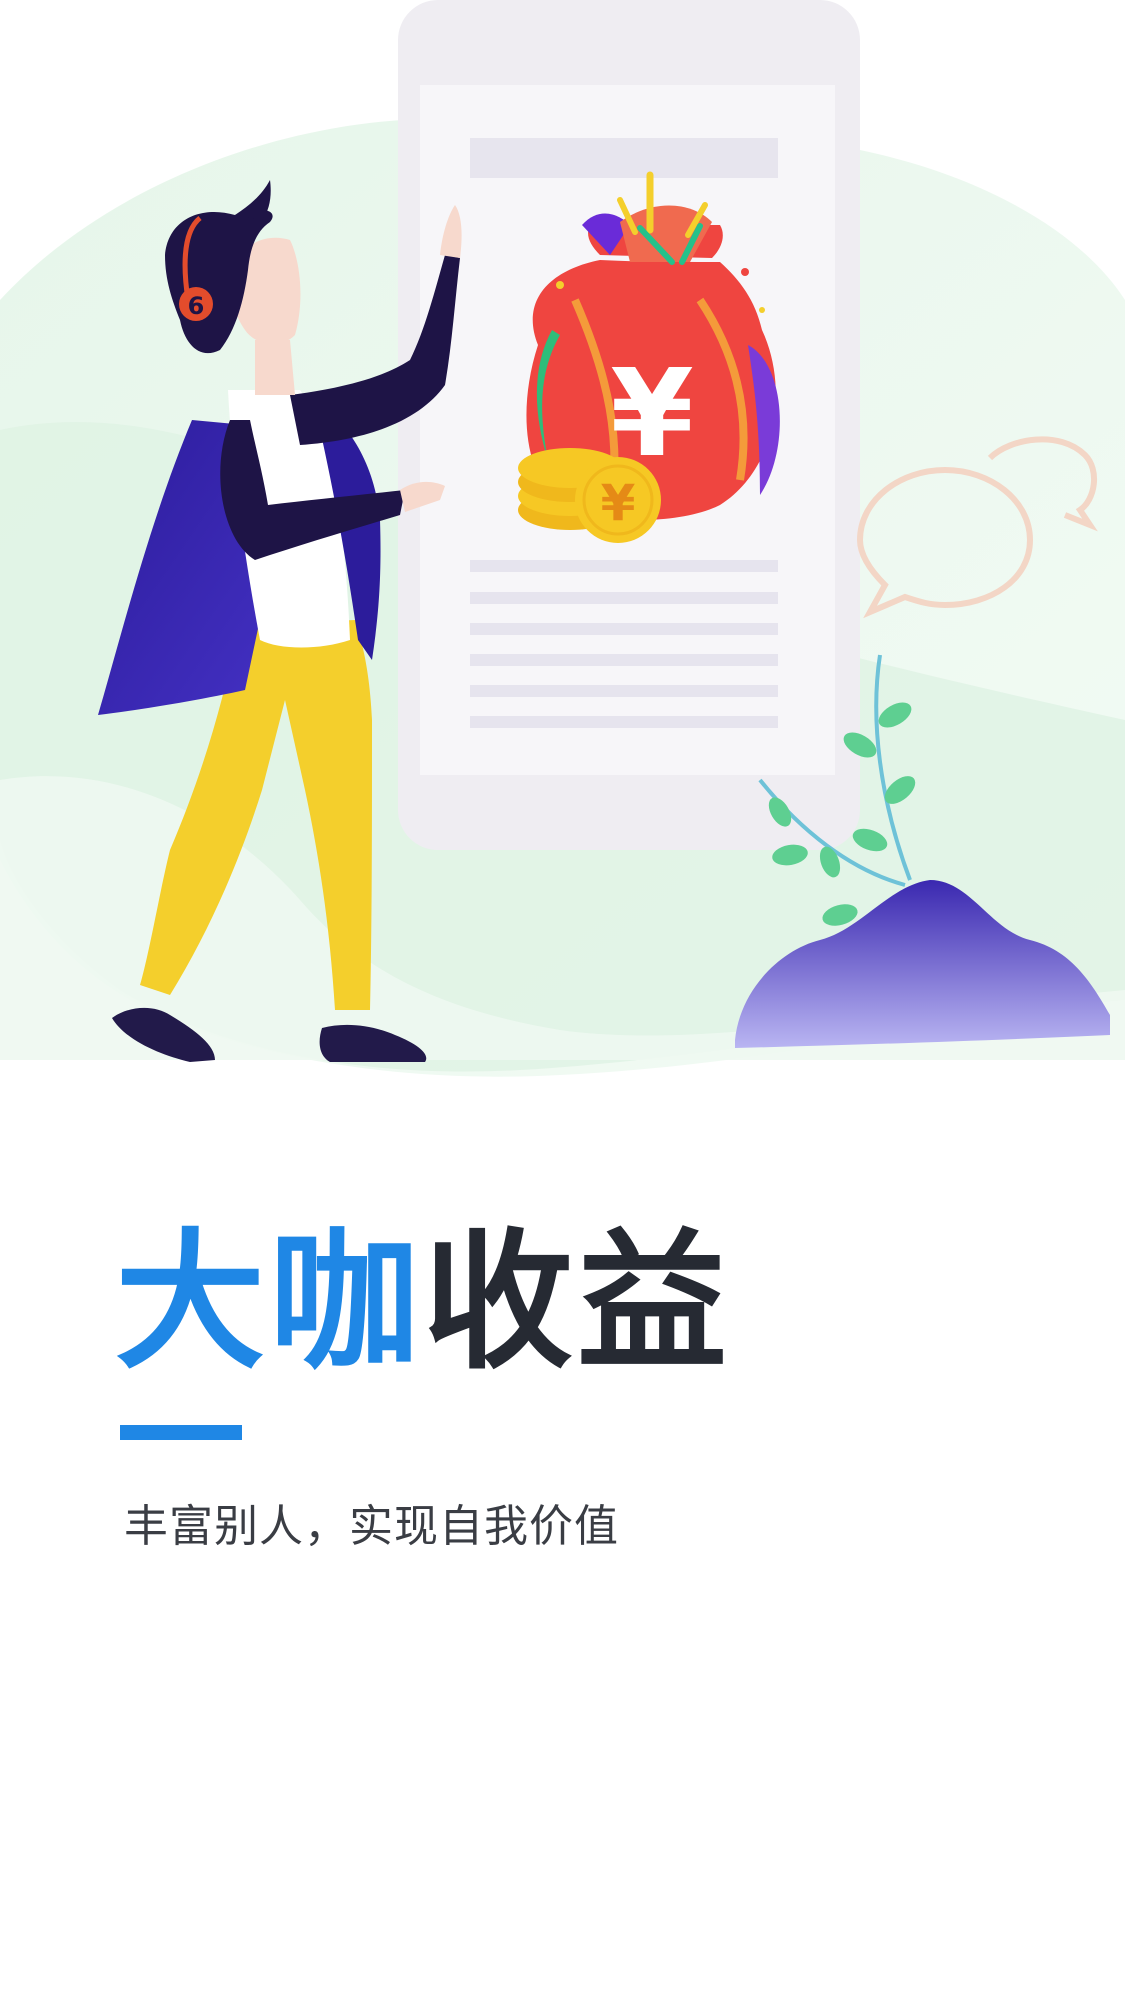 This screenshot has height=2001, width=1125. What do you see at coordinates (196, 306) in the screenshot?
I see `headphone-badge: 6` at bounding box center [196, 306].